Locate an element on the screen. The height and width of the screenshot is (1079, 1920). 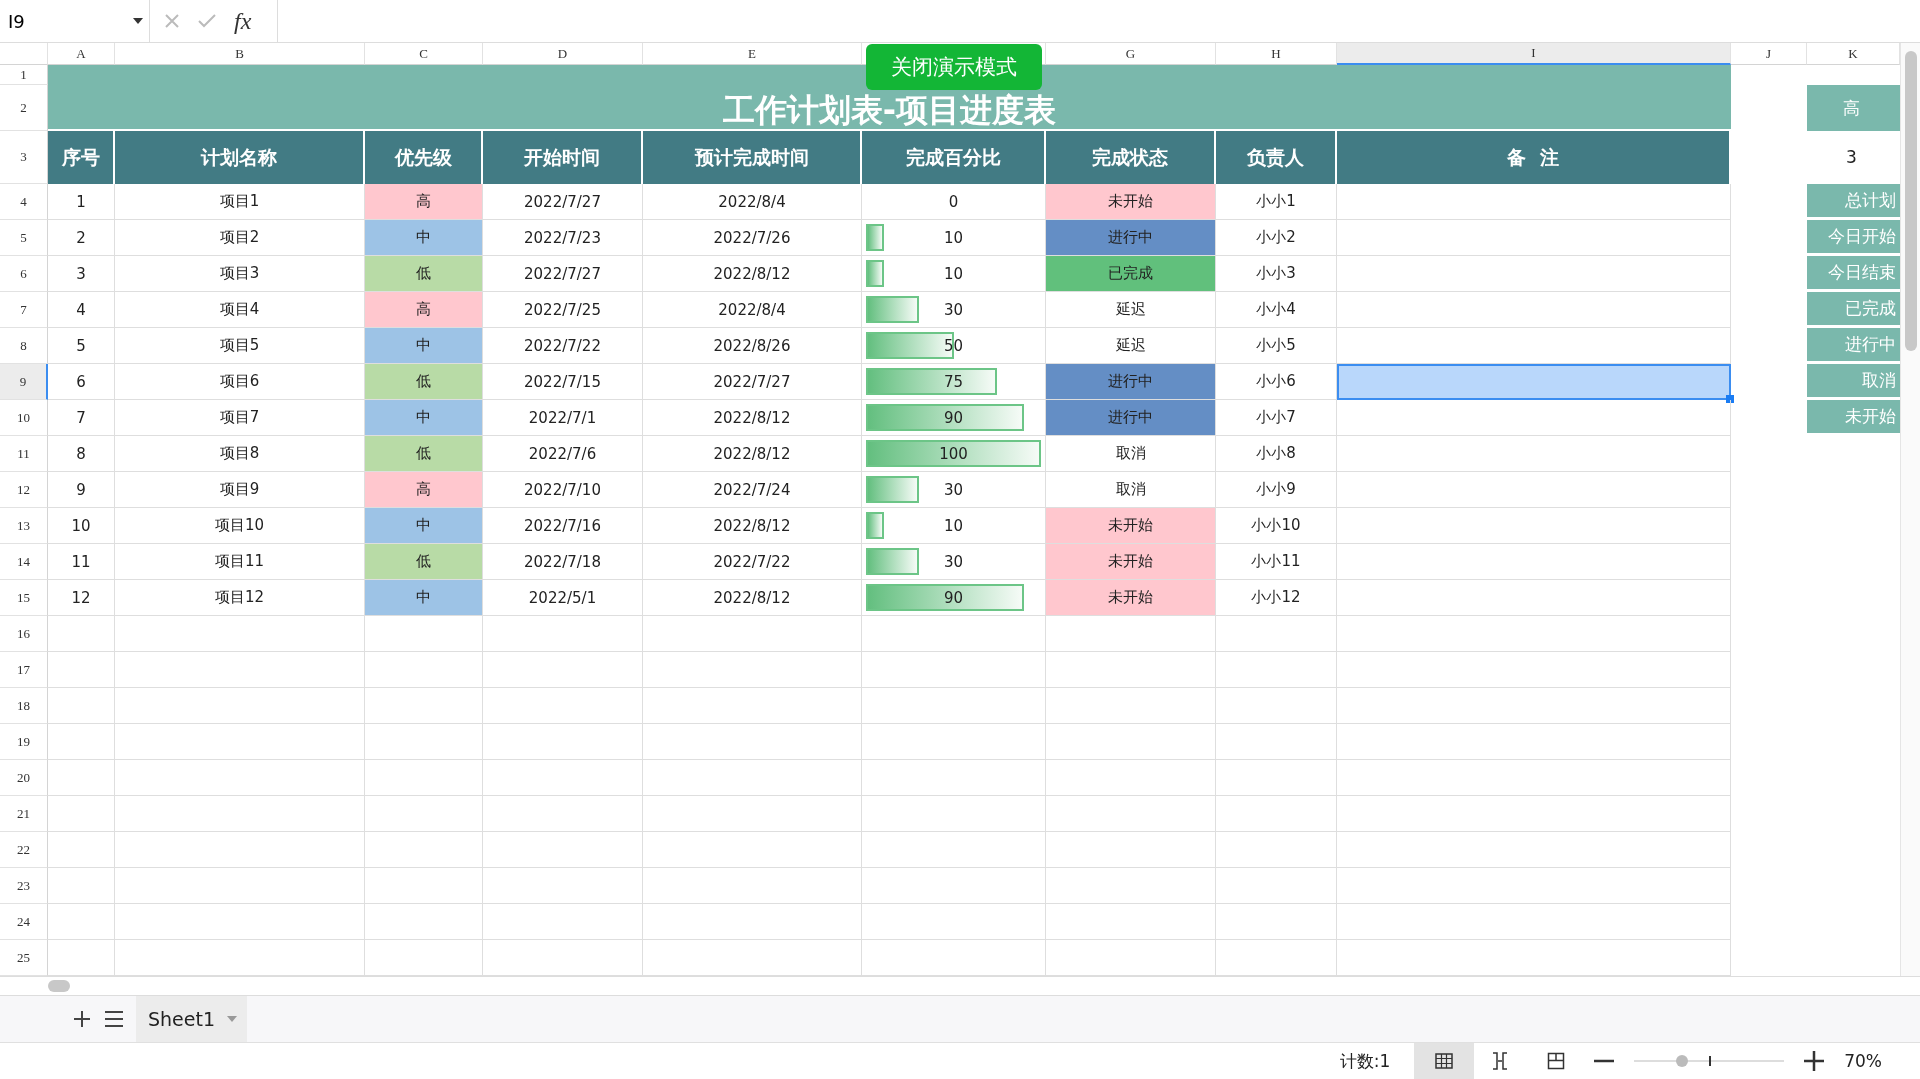
horizontal-scrollbar is located at coordinates (960, 986).